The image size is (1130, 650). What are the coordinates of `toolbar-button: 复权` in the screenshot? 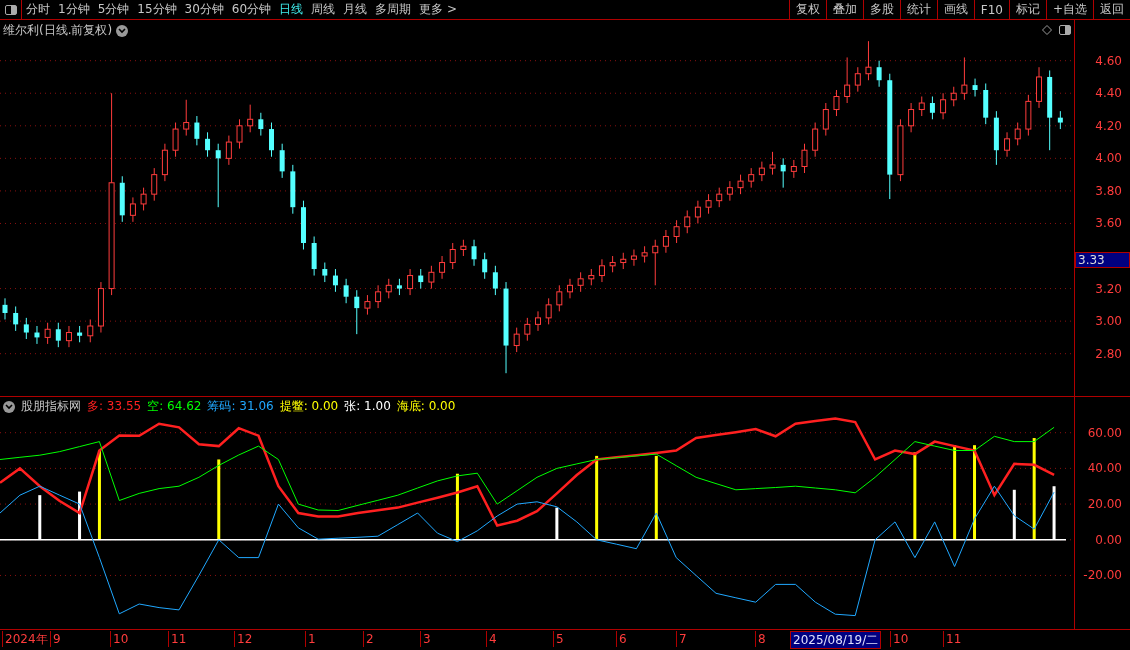 It's located at (807, 9).